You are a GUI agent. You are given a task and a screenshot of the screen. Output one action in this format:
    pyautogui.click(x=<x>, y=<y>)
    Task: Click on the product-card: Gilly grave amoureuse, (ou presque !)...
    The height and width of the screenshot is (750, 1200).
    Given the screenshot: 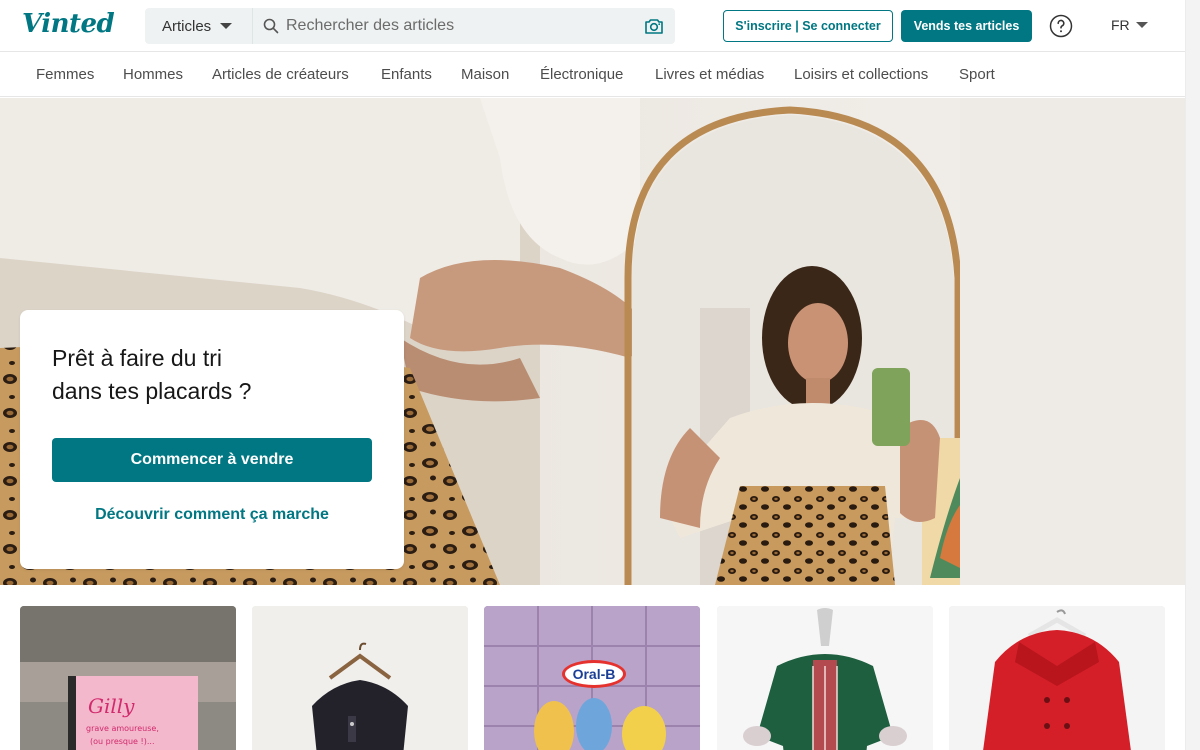 What is the action you would take?
    pyautogui.click(x=128, y=678)
    